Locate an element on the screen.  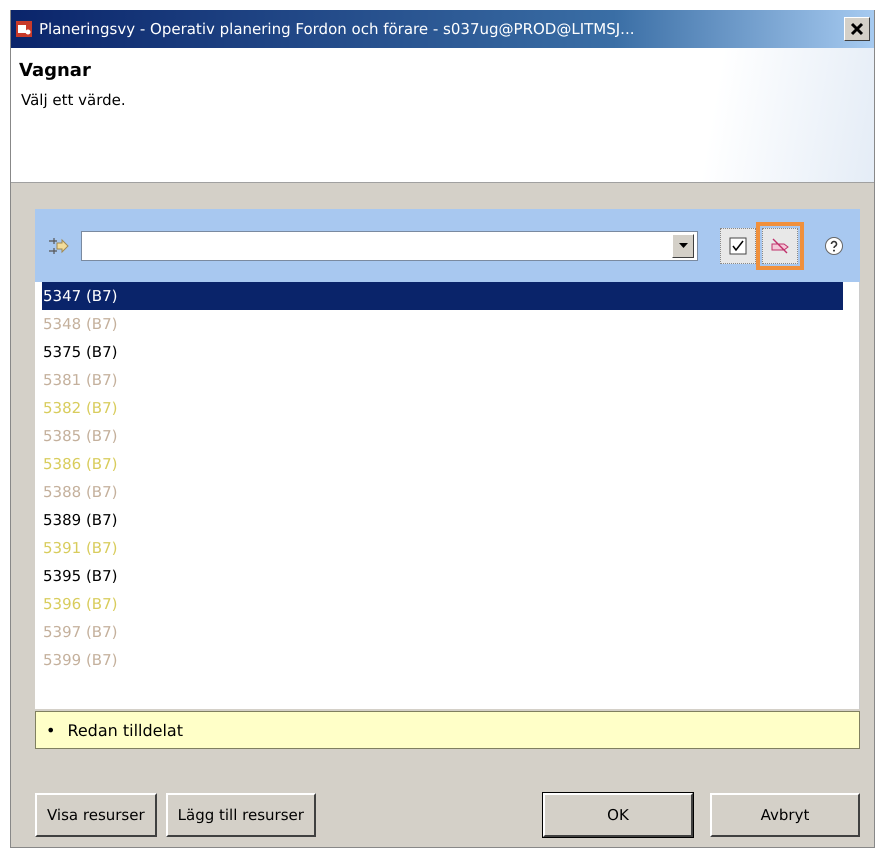
dialog-button: Visa resurser is located at coordinates (96, 815).